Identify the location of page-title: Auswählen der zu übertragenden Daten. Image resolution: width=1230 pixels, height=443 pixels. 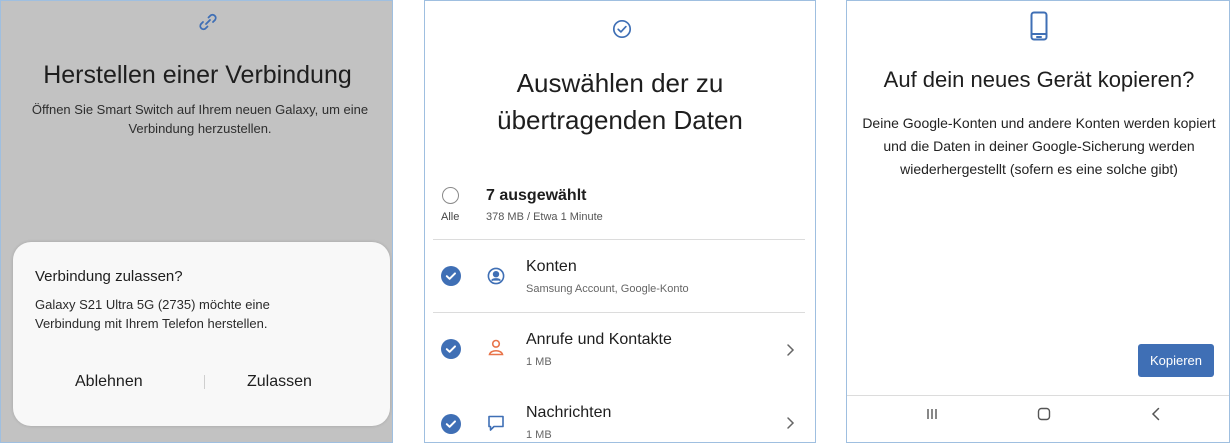
(620, 102).